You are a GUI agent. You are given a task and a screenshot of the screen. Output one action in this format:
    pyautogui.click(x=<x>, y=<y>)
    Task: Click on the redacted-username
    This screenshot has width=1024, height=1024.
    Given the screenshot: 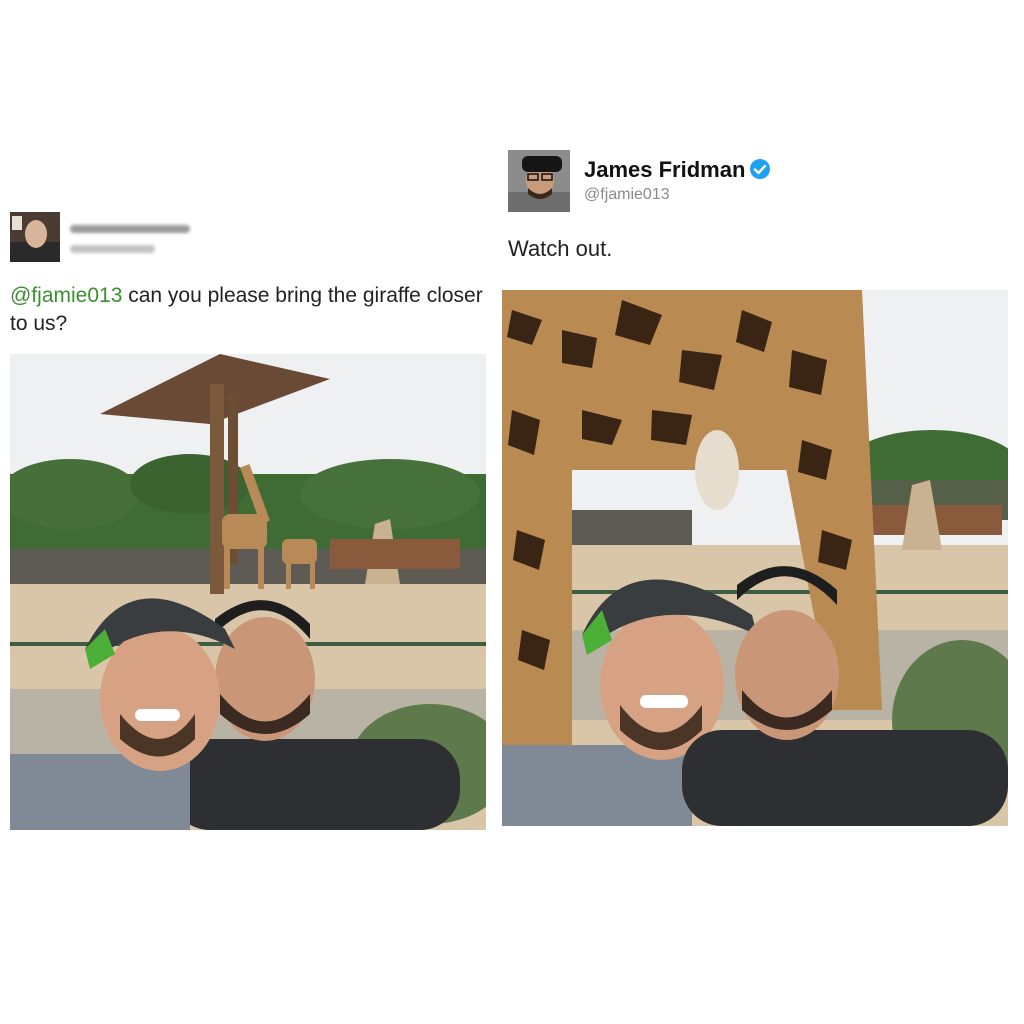 What is the action you would take?
    pyautogui.click(x=130, y=229)
    